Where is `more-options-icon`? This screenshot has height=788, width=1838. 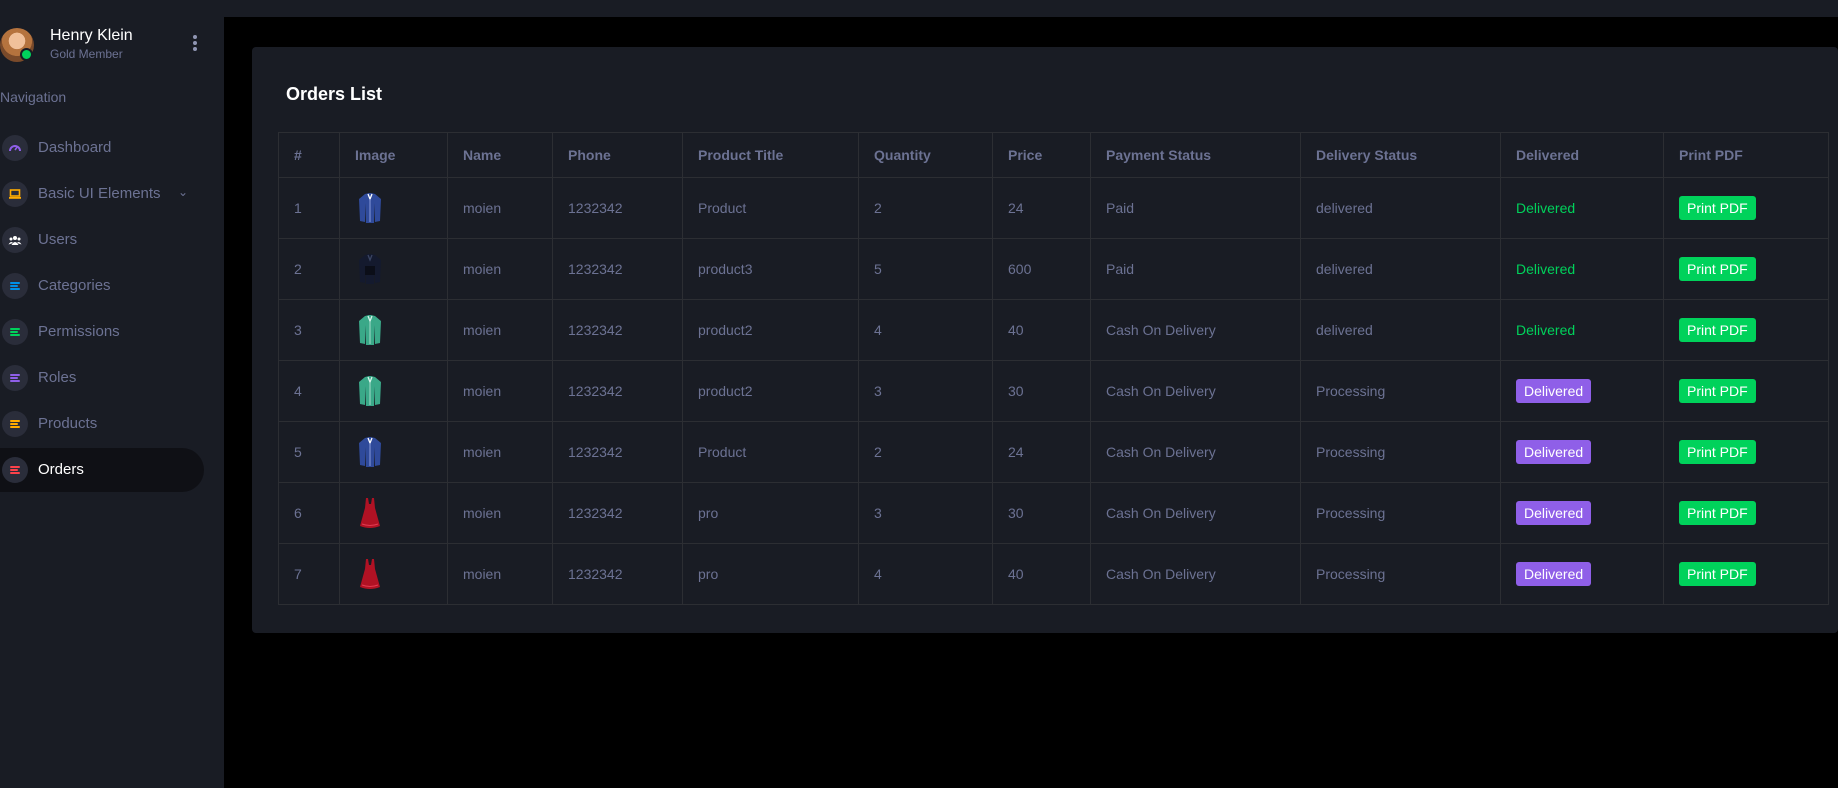
more-options-icon is located at coordinates (195, 45).